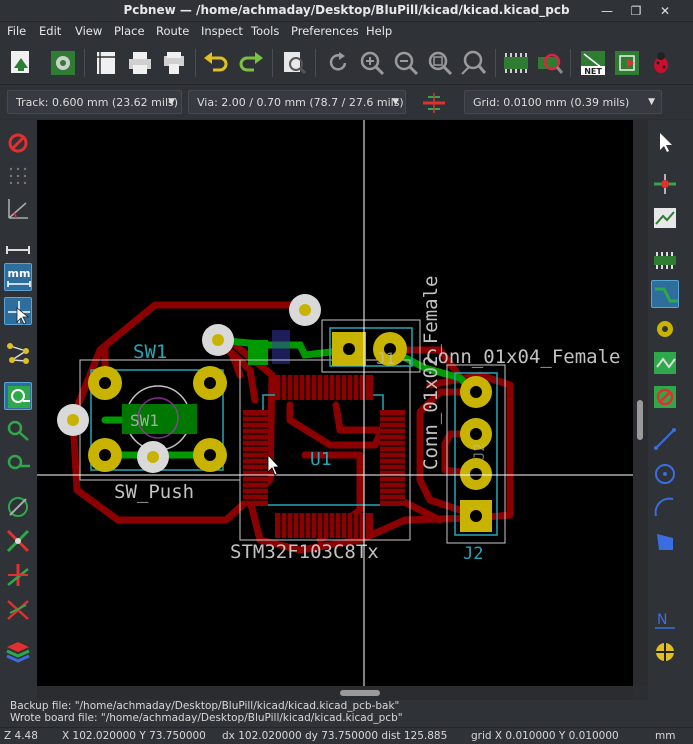  Describe the element at coordinates (665, 329) in the screenshot. I see `add-via-icon` at that location.